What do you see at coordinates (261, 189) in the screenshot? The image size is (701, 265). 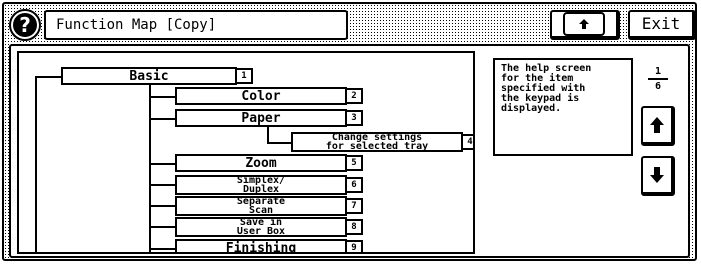 I see `node-label-line: Duplex` at bounding box center [261, 189].